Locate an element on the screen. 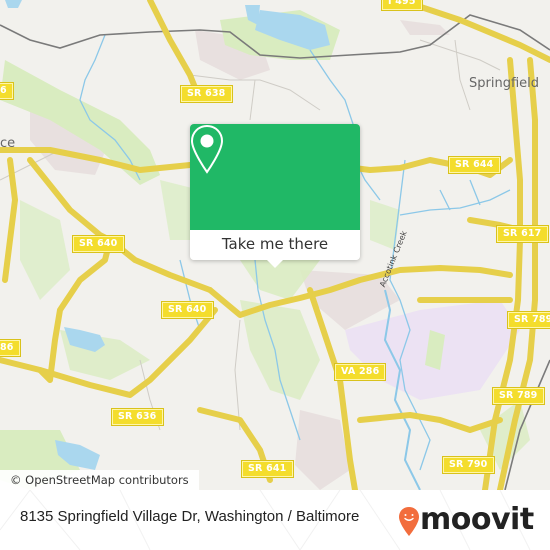 The image size is (550, 550). road-sr790 is located at coordinates (430, 422).